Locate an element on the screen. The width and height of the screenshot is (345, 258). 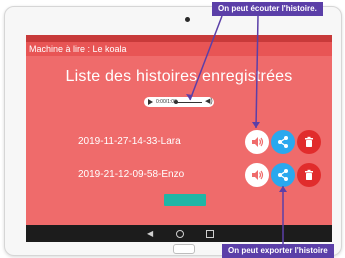
volume-icon: ◀) is located at coordinates (209, 102).